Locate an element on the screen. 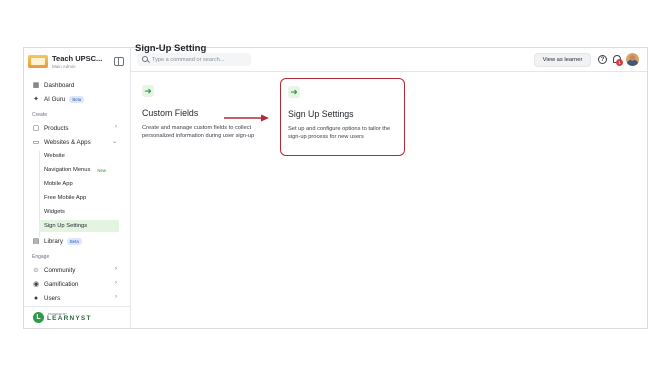 This screenshot has height=376, width=670. sidebar-subitem-navigation-menus: Navigation Menus New is located at coordinates (79, 170).